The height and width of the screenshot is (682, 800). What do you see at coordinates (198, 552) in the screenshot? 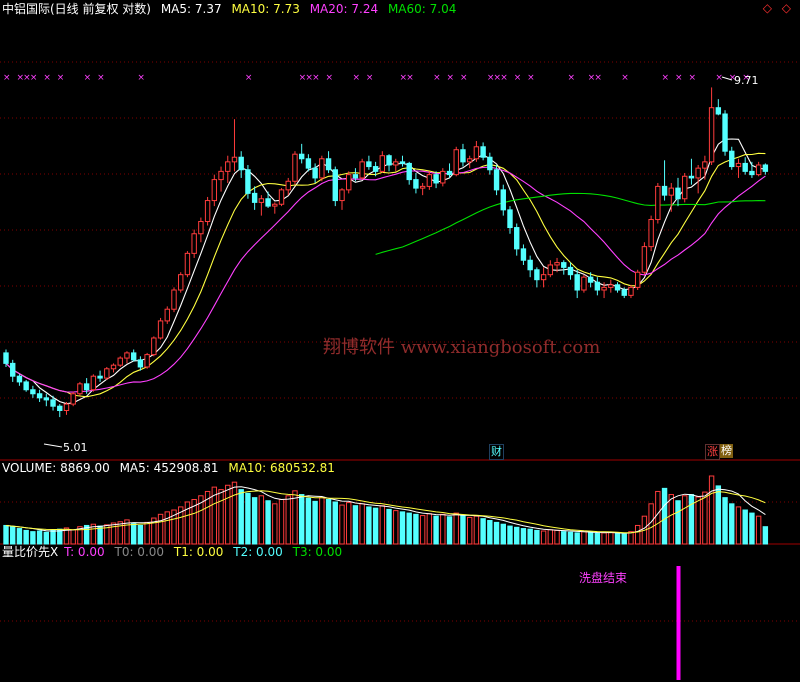
I see `indicator-t1: T1: 0.00` at bounding box center [198, 552].